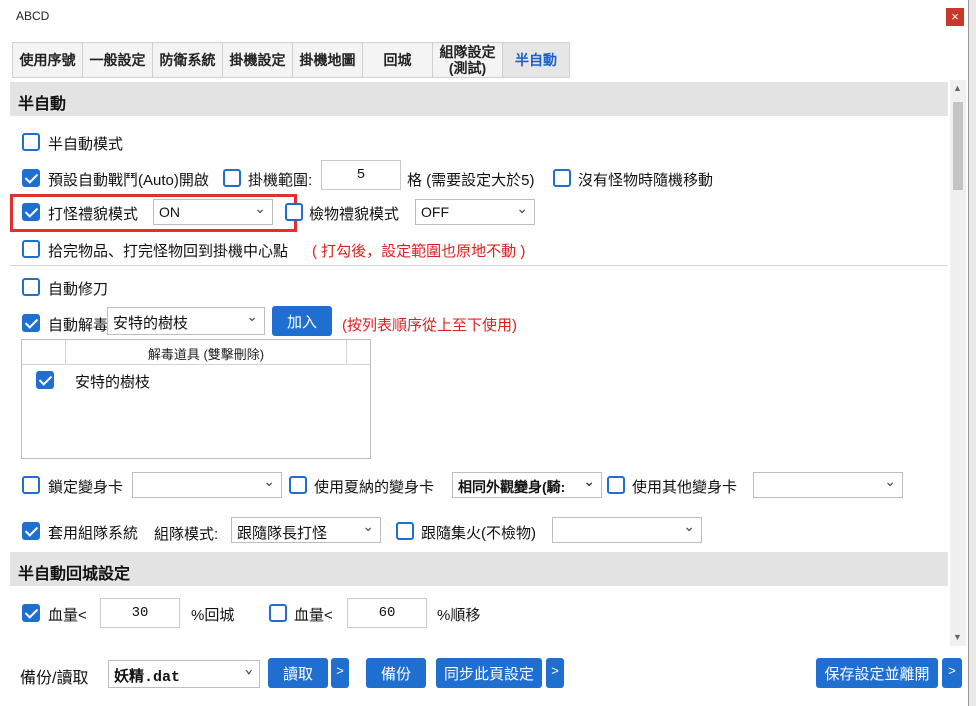  What do you see at coordinates (206, 354) in the screenshot?
I see `detox-list-header: 解毒道具 (雙擊刪除)` at bounding box center [206, 354].